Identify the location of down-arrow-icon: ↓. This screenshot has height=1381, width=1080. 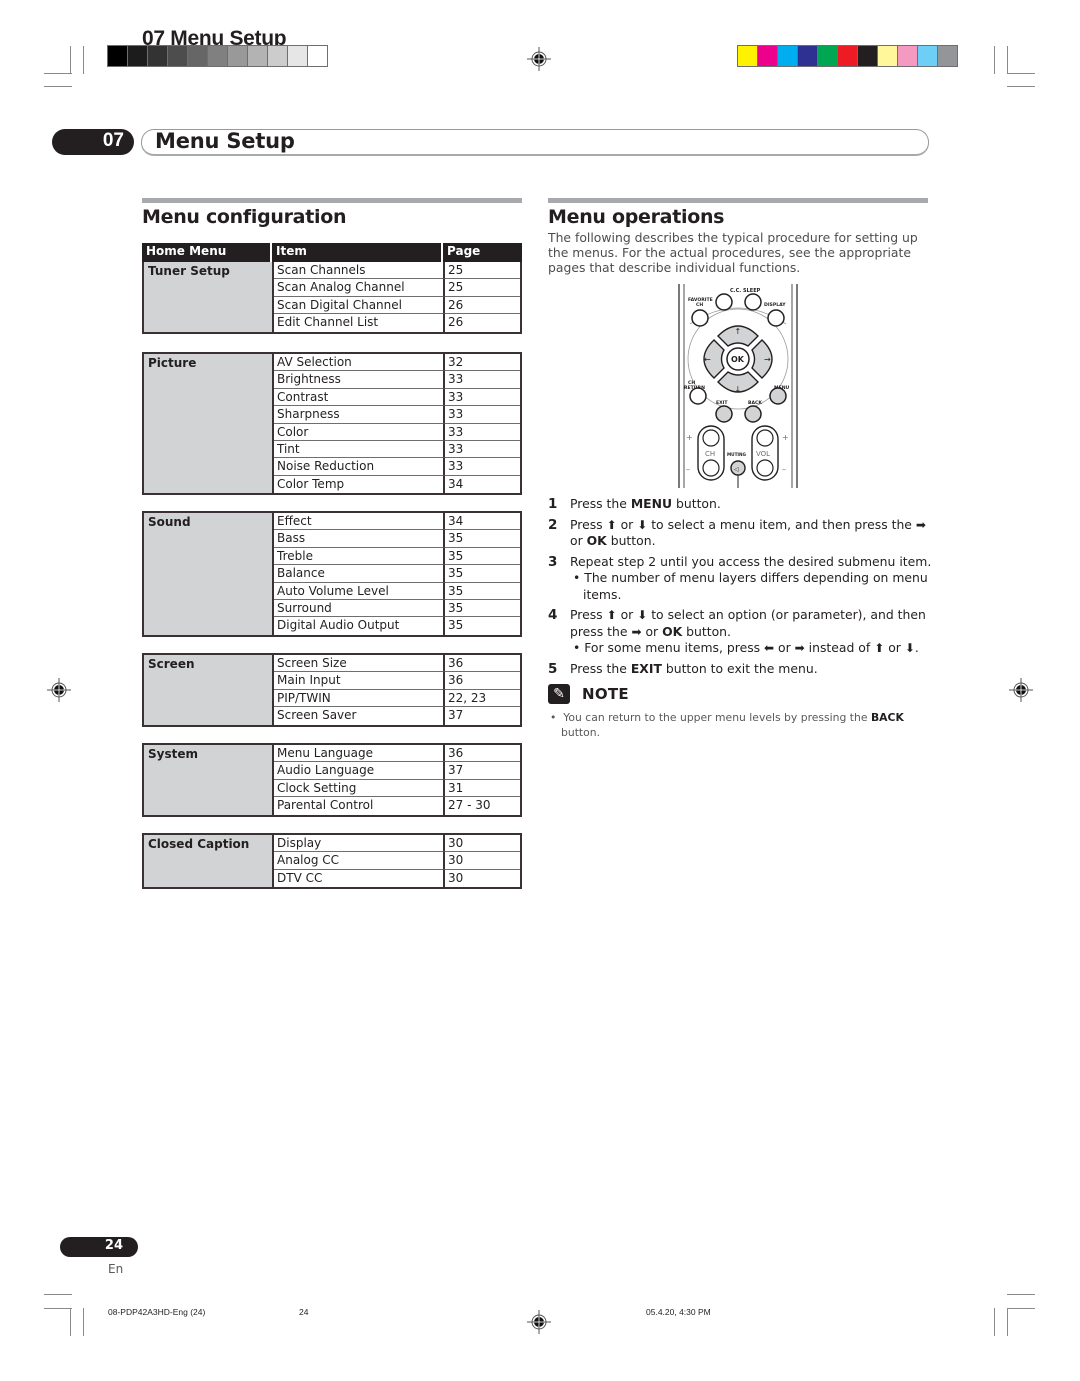
(738, 389).